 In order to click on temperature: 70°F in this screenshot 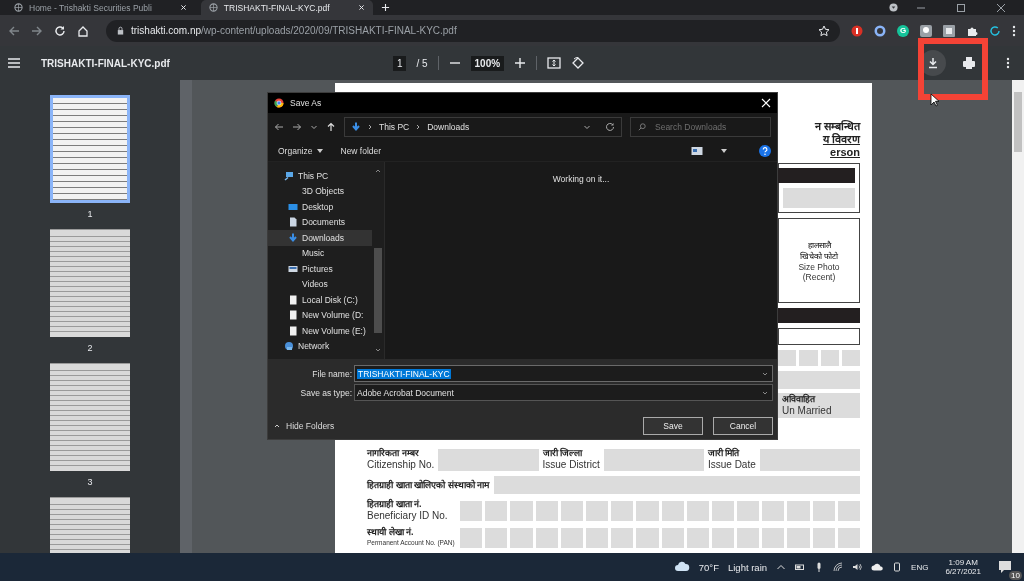, I will do `click(708, 567)`.